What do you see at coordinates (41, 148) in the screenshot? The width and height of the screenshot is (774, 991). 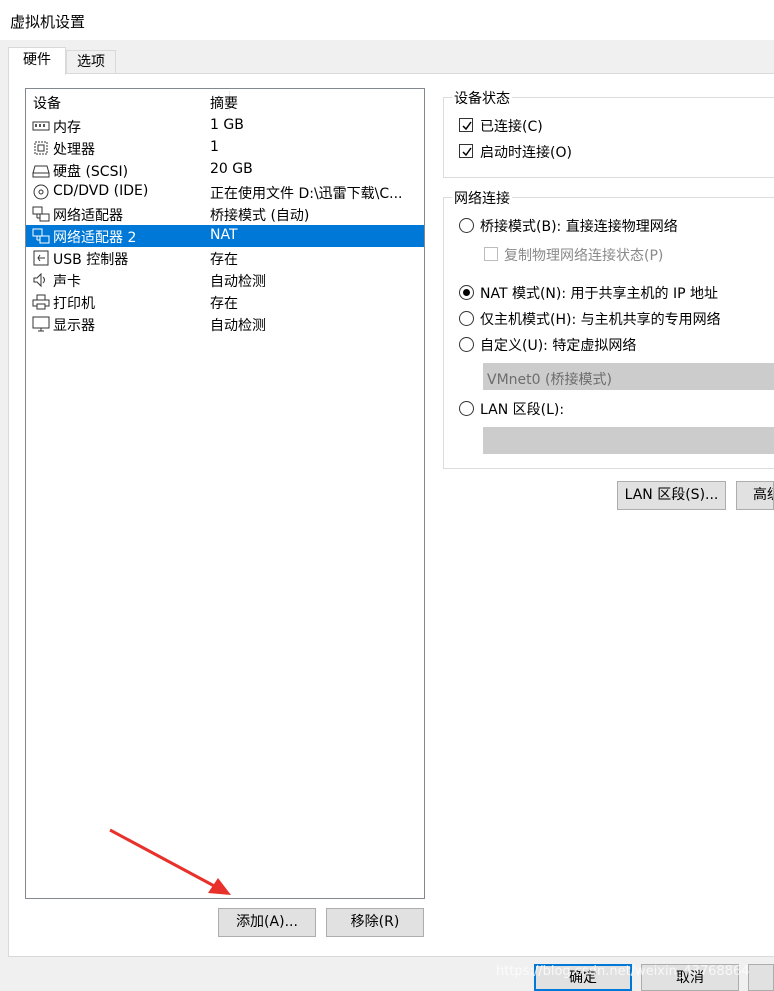 I see `processor-icon` at bounding box center [41, 148].